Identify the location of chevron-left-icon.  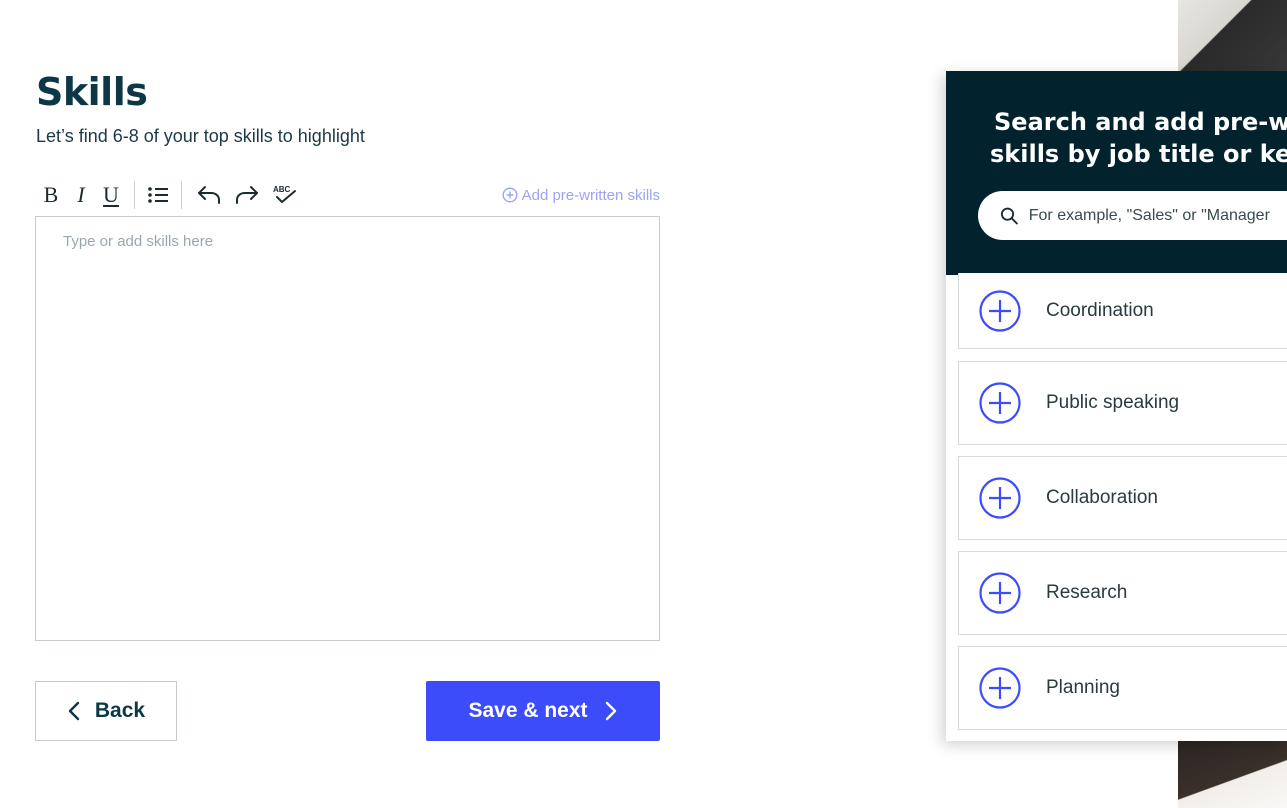
(74, 711).